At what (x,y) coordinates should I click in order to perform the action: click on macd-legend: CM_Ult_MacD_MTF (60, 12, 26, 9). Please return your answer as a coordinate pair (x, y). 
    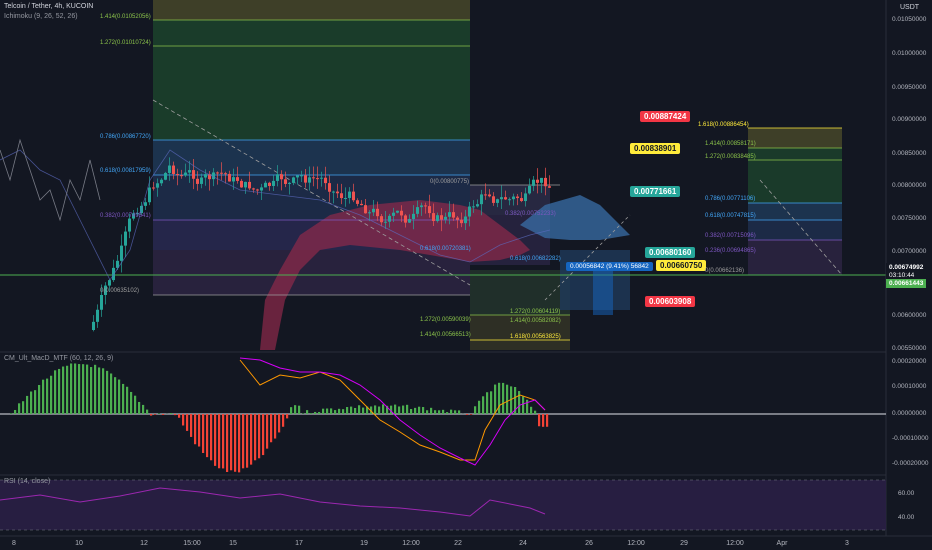
    Looking at the image, I should click on (58, 358).